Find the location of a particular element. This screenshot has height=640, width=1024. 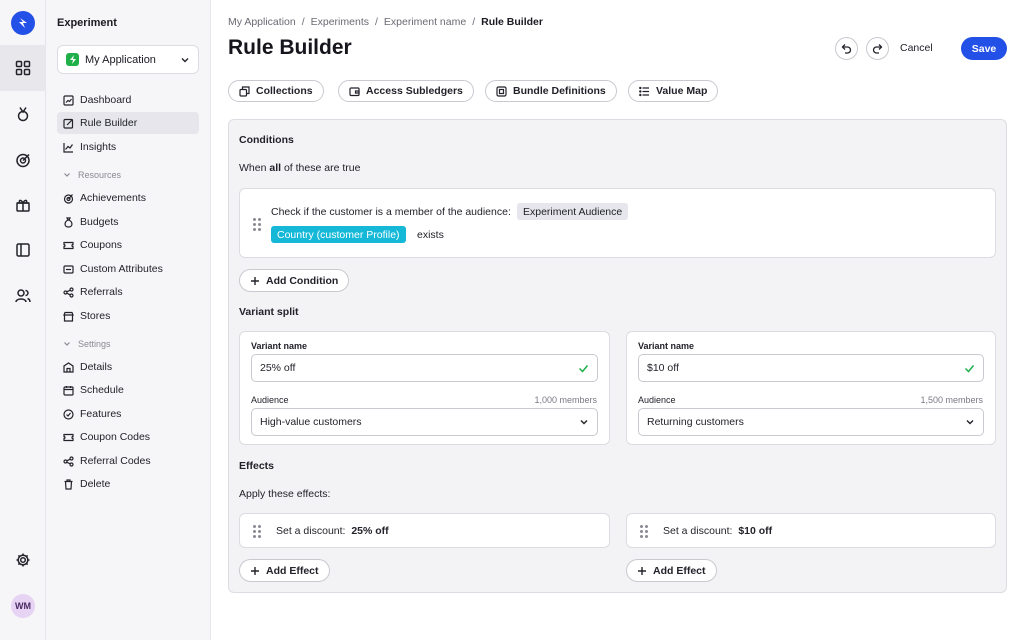

sidebar-item-dashboard: Dashboard is located at coordinates (128, 100).